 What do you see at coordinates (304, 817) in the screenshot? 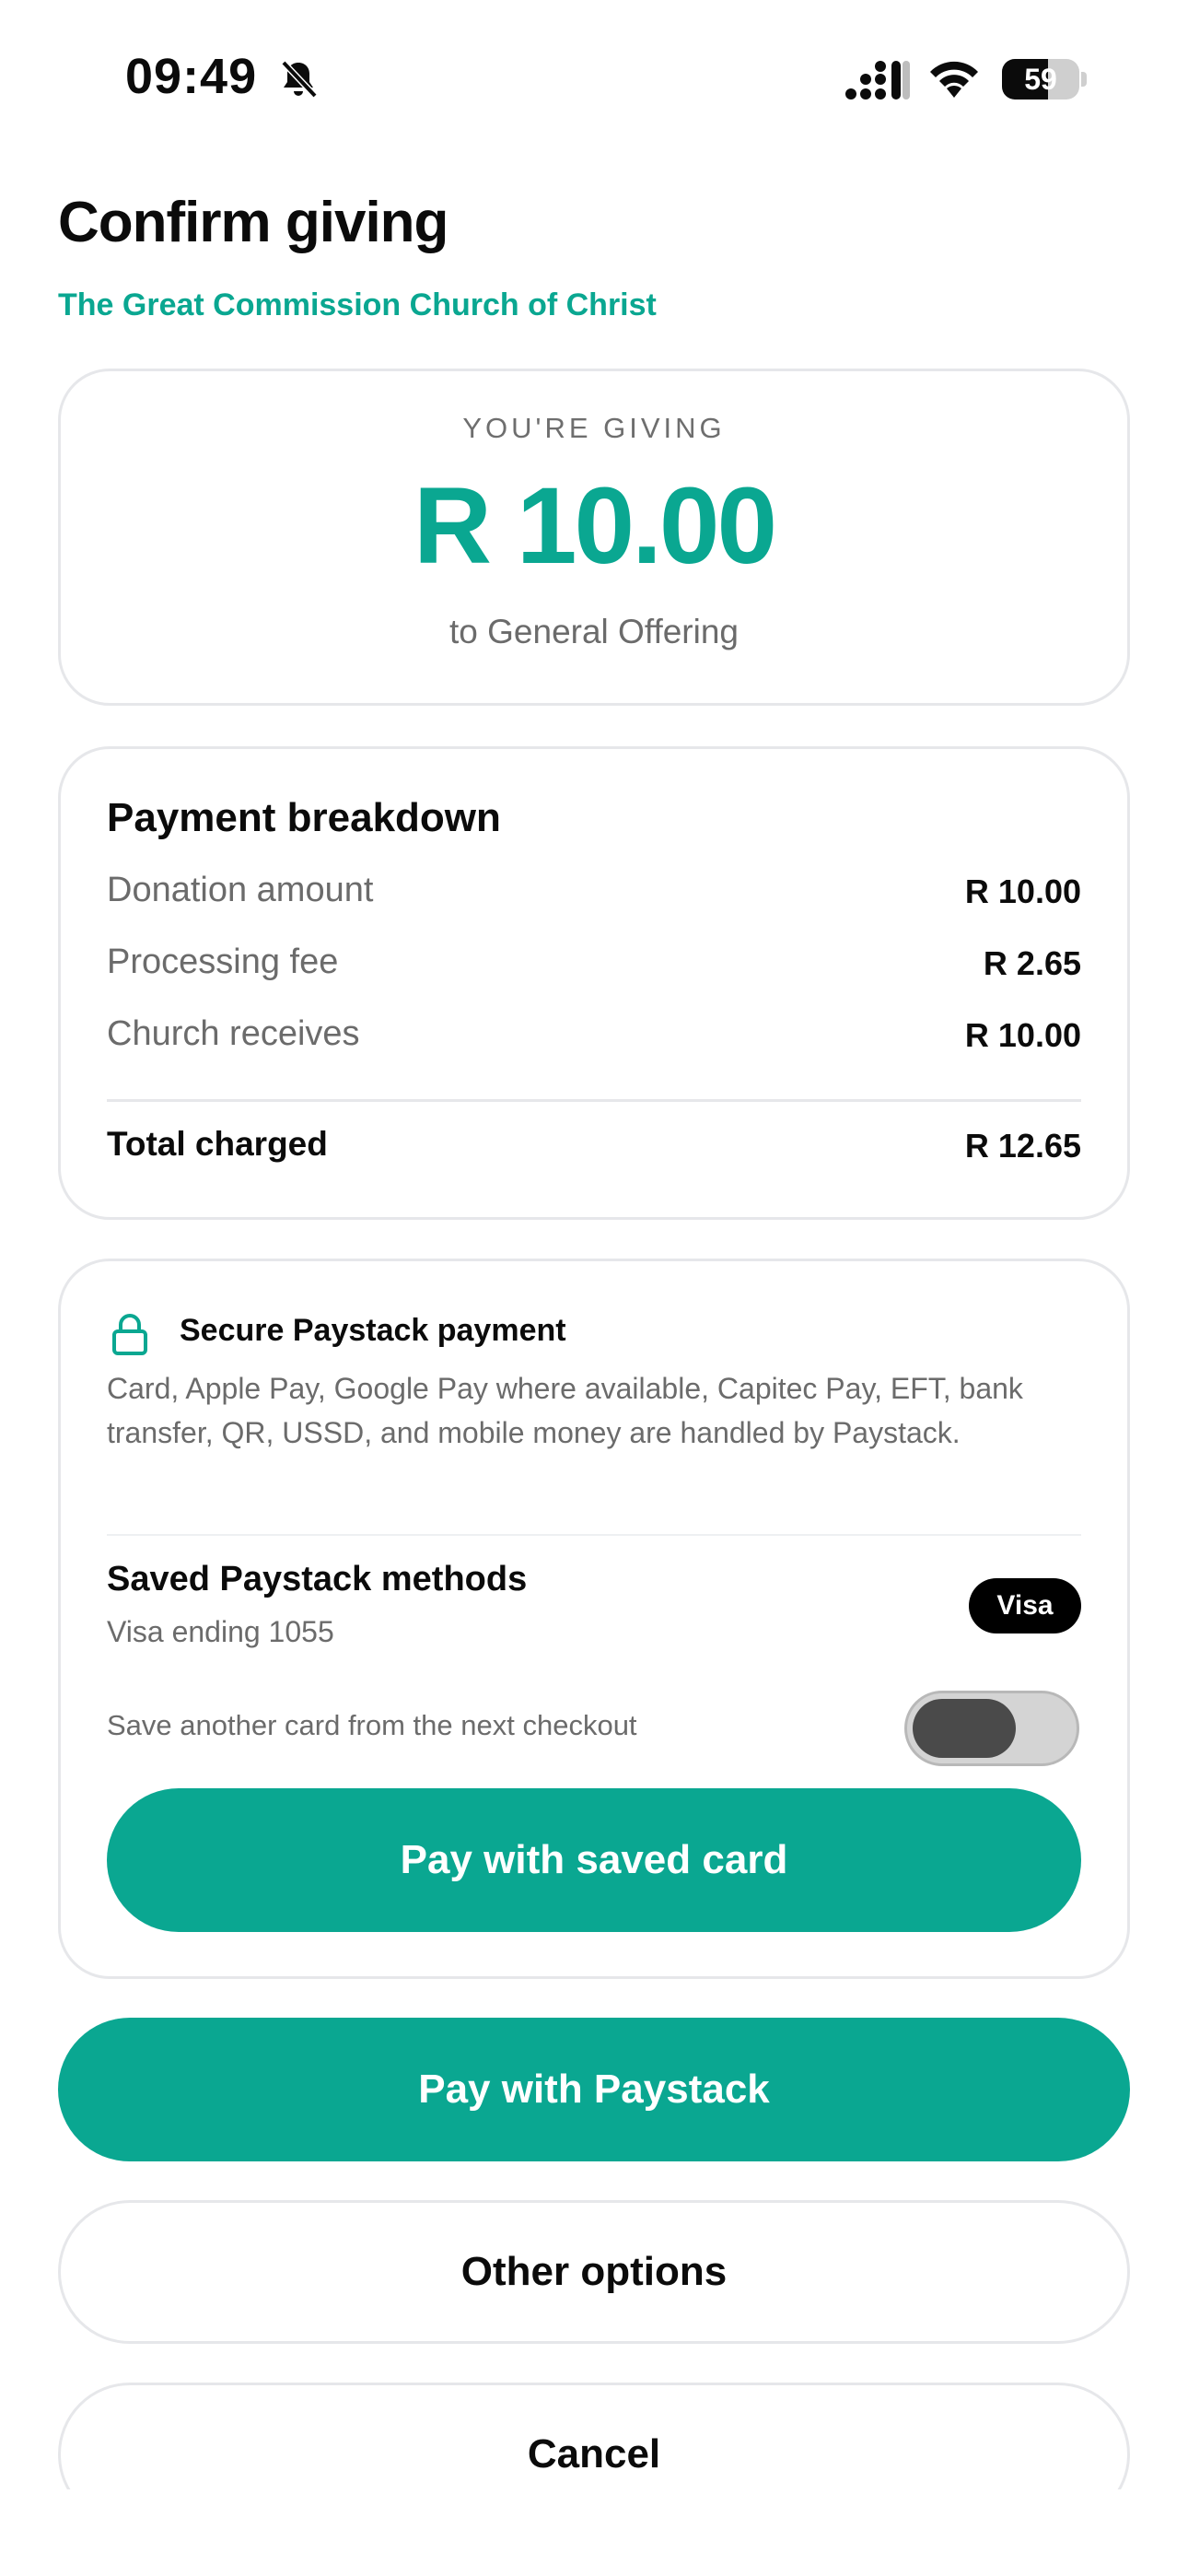
I see `breakdown-title: Payment breakdown` at bounding box center [304, 817].